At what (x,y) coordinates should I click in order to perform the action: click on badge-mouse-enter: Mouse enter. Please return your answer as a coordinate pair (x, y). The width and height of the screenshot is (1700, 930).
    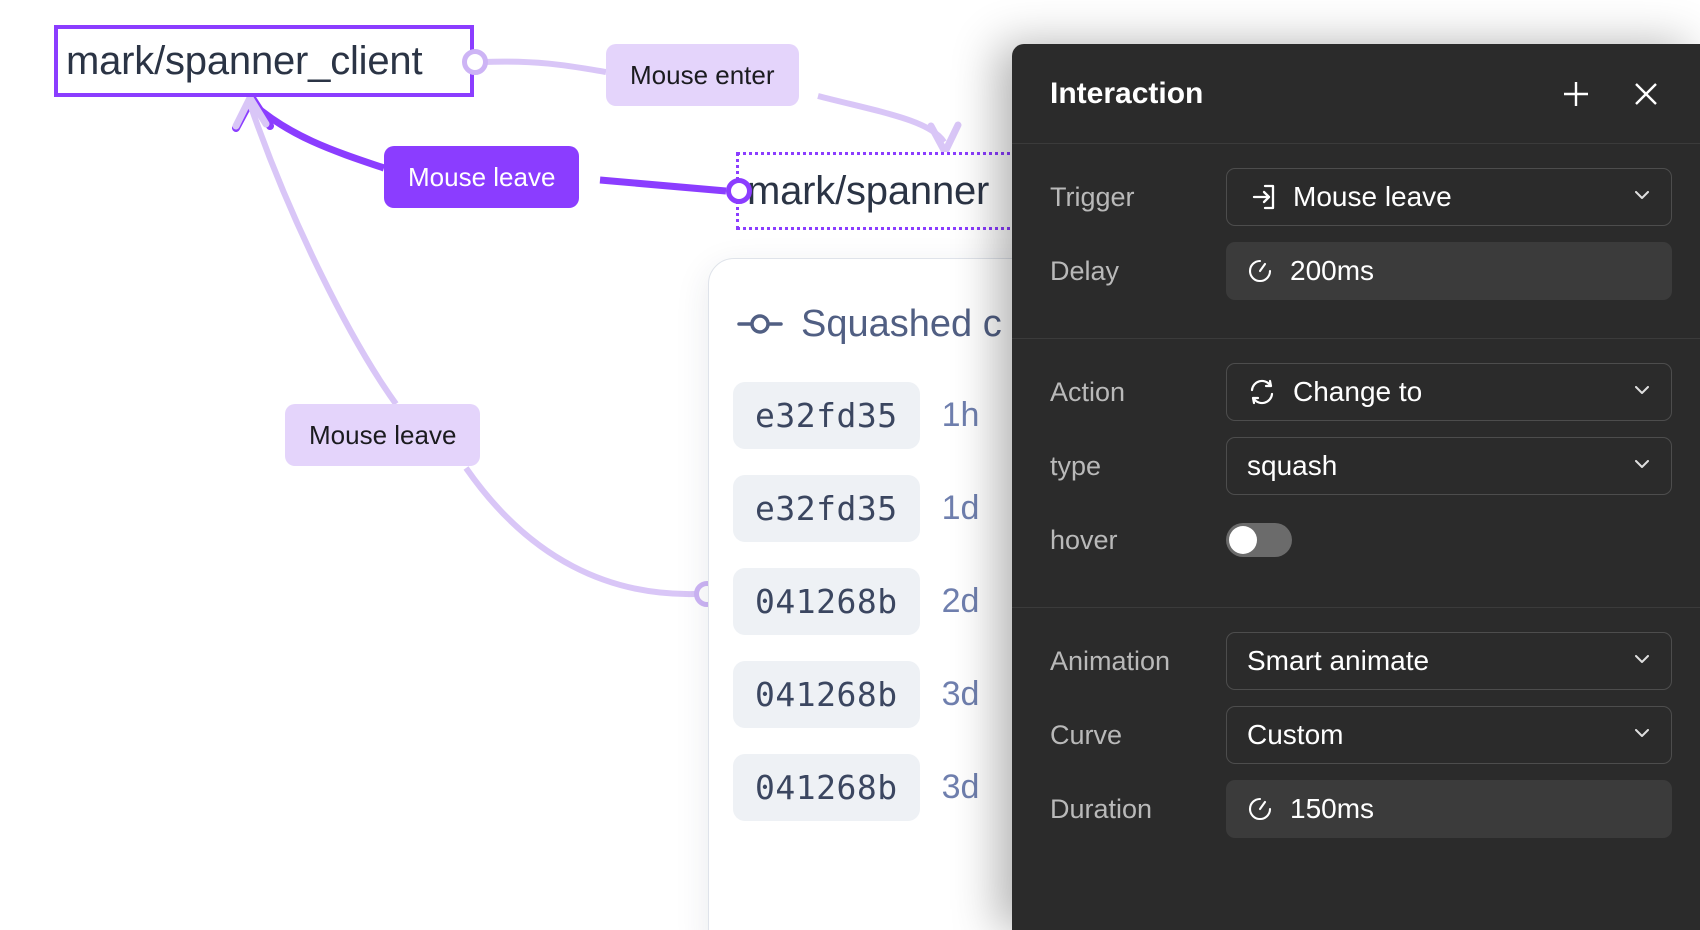
    Looking at the image, I should click on (702, 75).